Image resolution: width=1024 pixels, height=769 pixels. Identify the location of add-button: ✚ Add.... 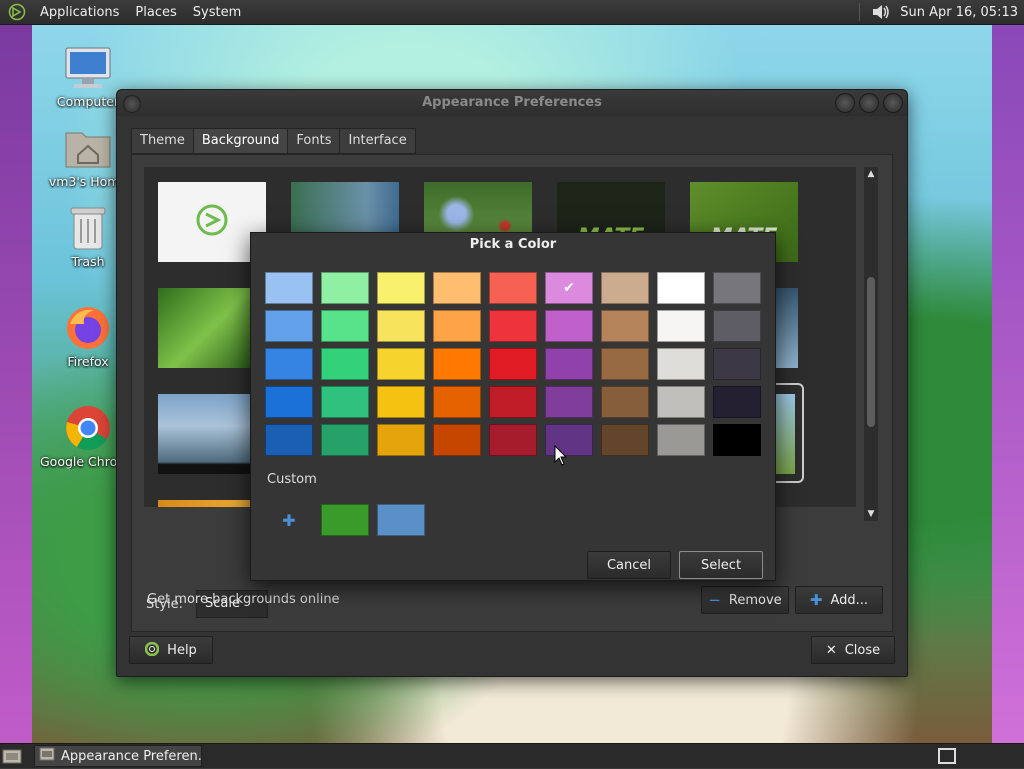
(839, 600).